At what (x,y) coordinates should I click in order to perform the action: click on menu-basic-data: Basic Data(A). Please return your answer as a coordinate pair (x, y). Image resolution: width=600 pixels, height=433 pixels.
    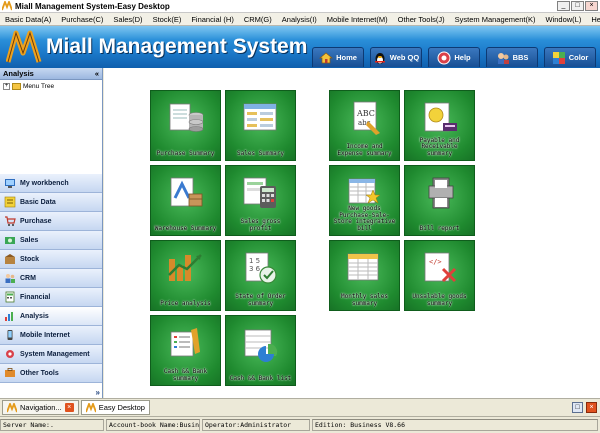
    Looking at the image, I should click on (28, 19).